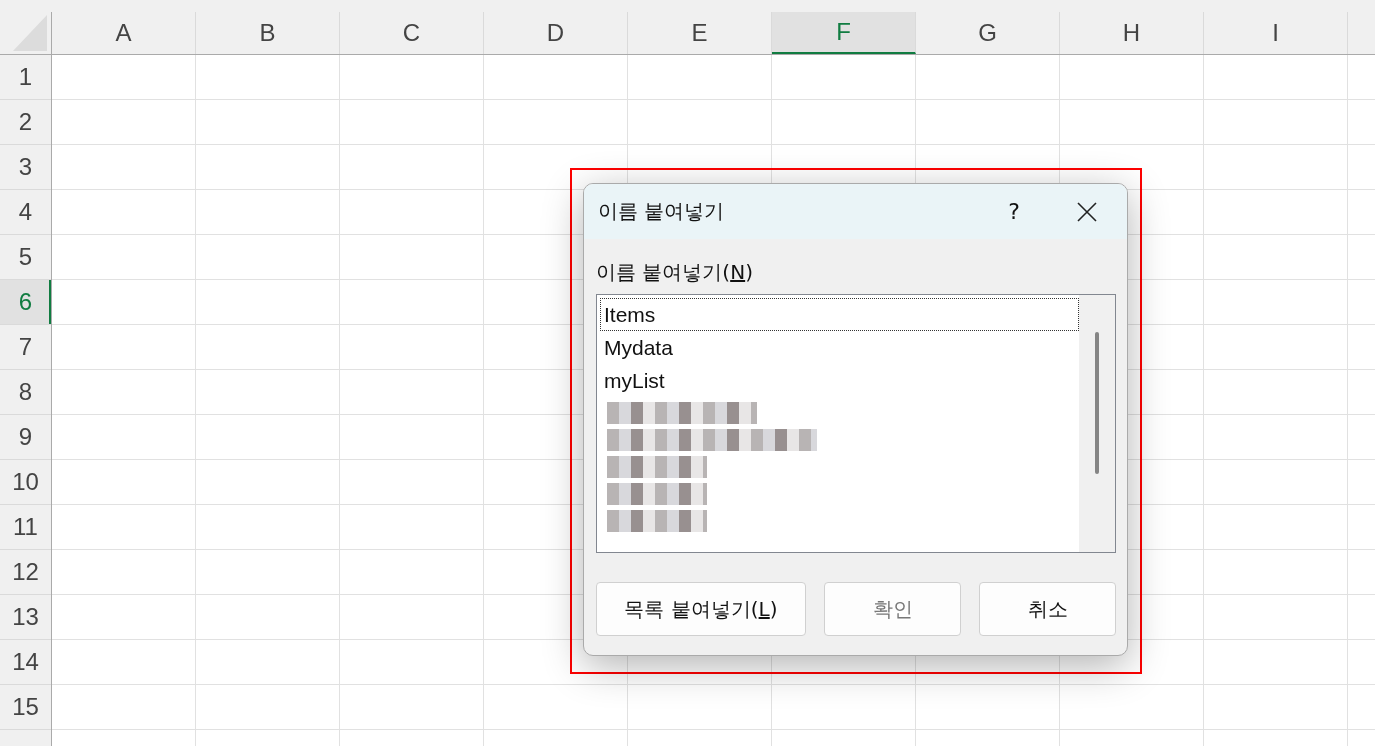  Describe the element at coordinates (25, 482) in the screenshot. I see `row-header: 10` at that location.